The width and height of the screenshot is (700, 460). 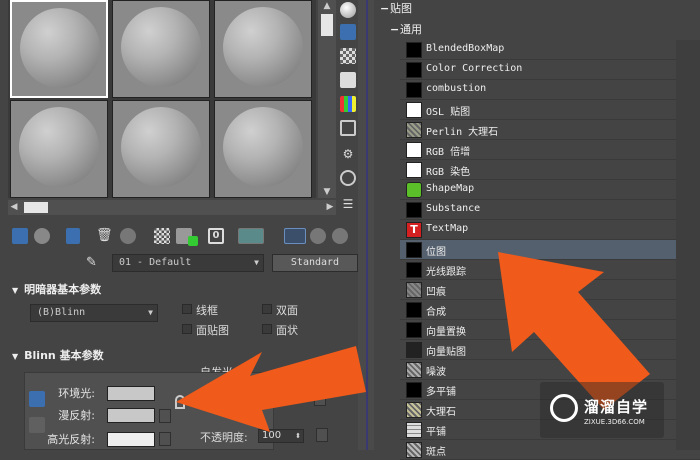 What do you see at coordinates (271, 389) in the screenshot?
I see `annotation-arrow-left` at bounding box center [271, 389].